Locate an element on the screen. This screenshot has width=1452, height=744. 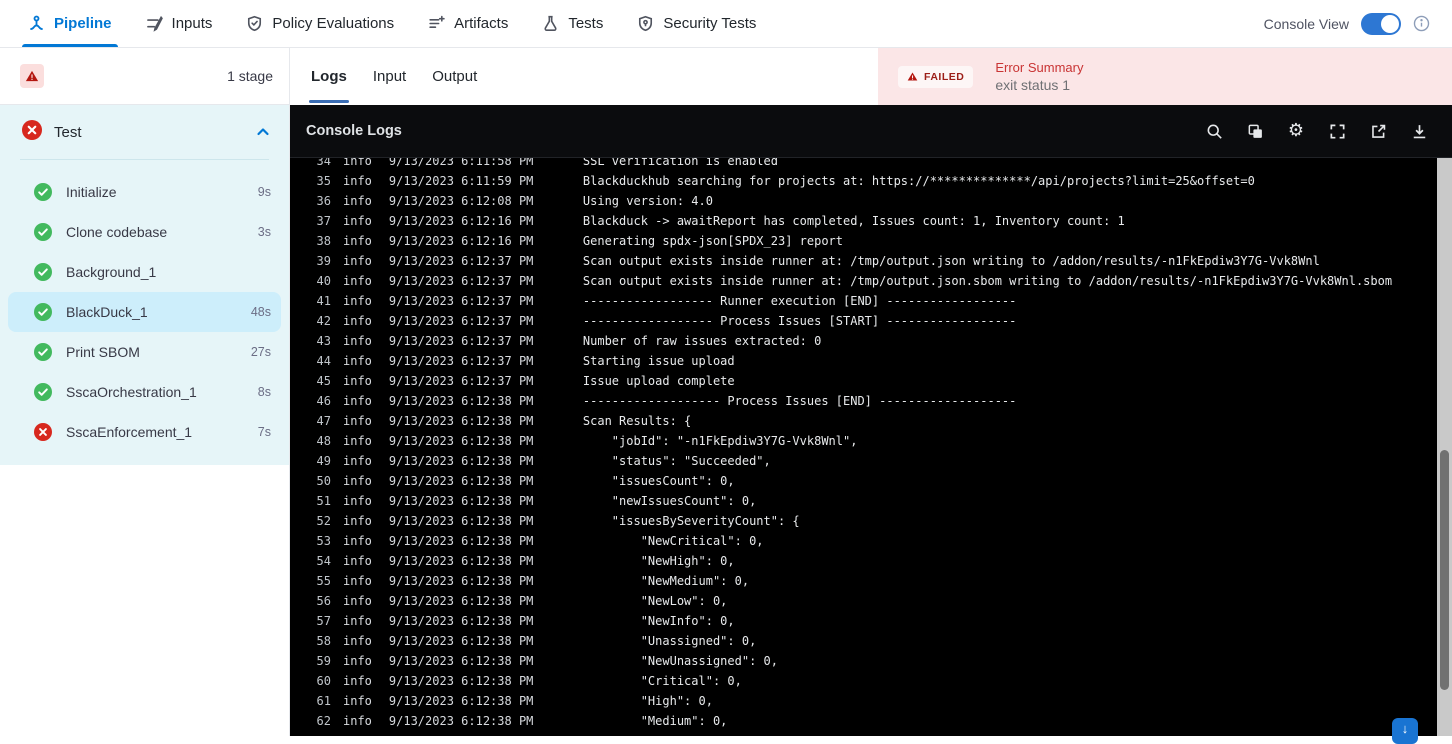
step-row: Background_1 is located at coordinates (144, 272).